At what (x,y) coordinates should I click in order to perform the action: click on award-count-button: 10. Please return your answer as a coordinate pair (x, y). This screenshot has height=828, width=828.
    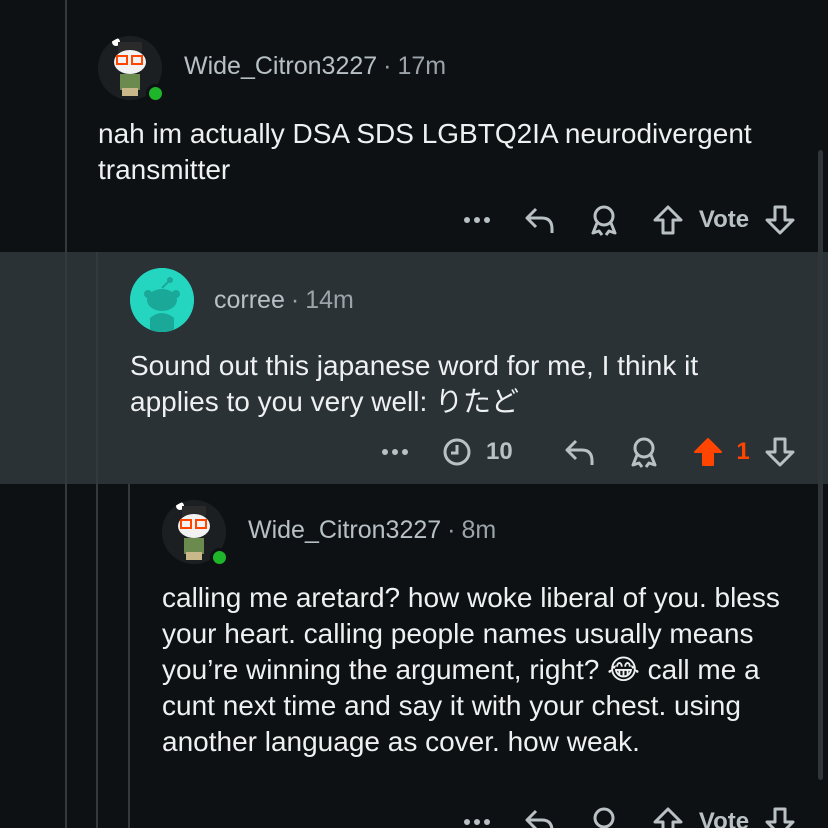
    Looking at the image, I should click on (482, 452).